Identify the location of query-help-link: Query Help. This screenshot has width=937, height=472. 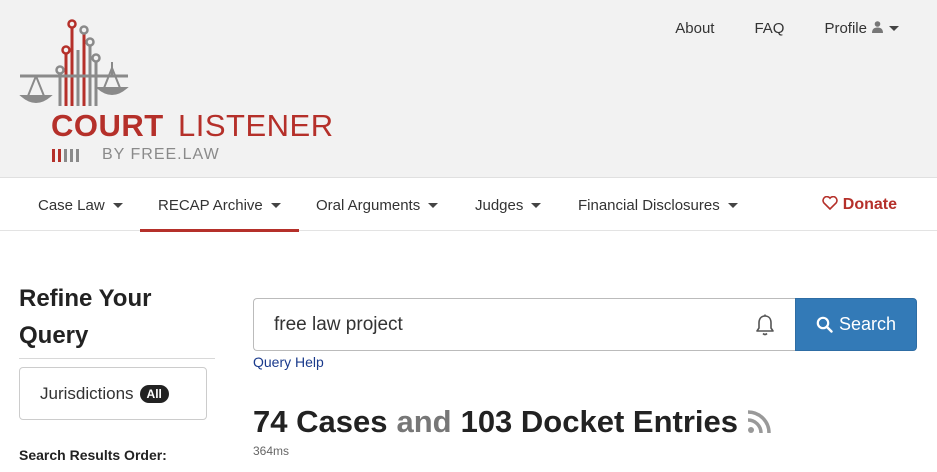
(288, 362).